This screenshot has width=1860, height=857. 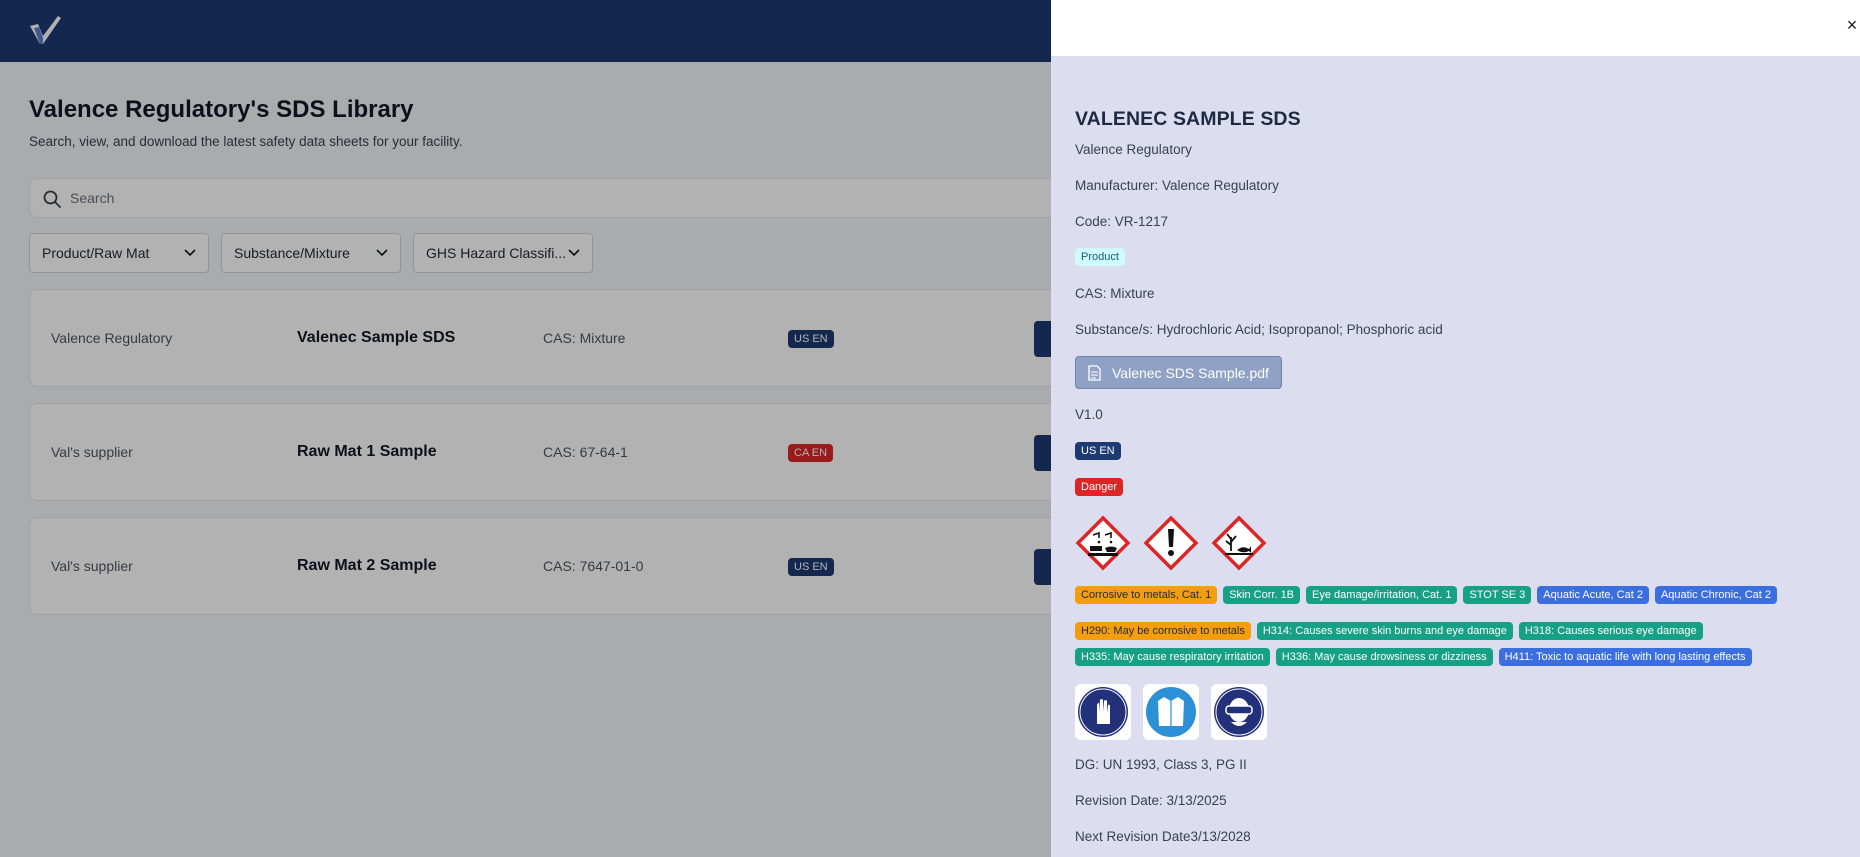 What do you see at coordinates (1497, 595) in the screenshot?
I see `classification-chip: STOT SE 3` at bounding box center [1497, 595].